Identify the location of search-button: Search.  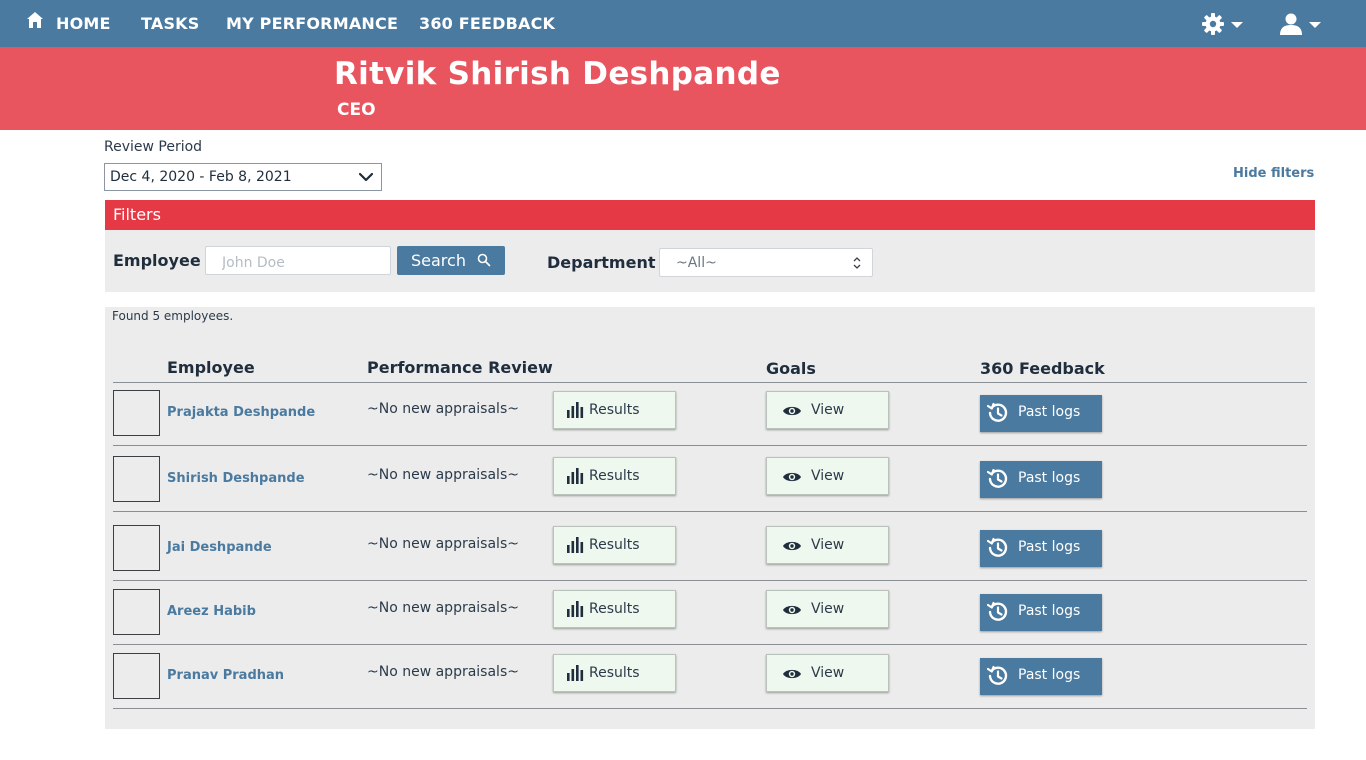
(451, 260).